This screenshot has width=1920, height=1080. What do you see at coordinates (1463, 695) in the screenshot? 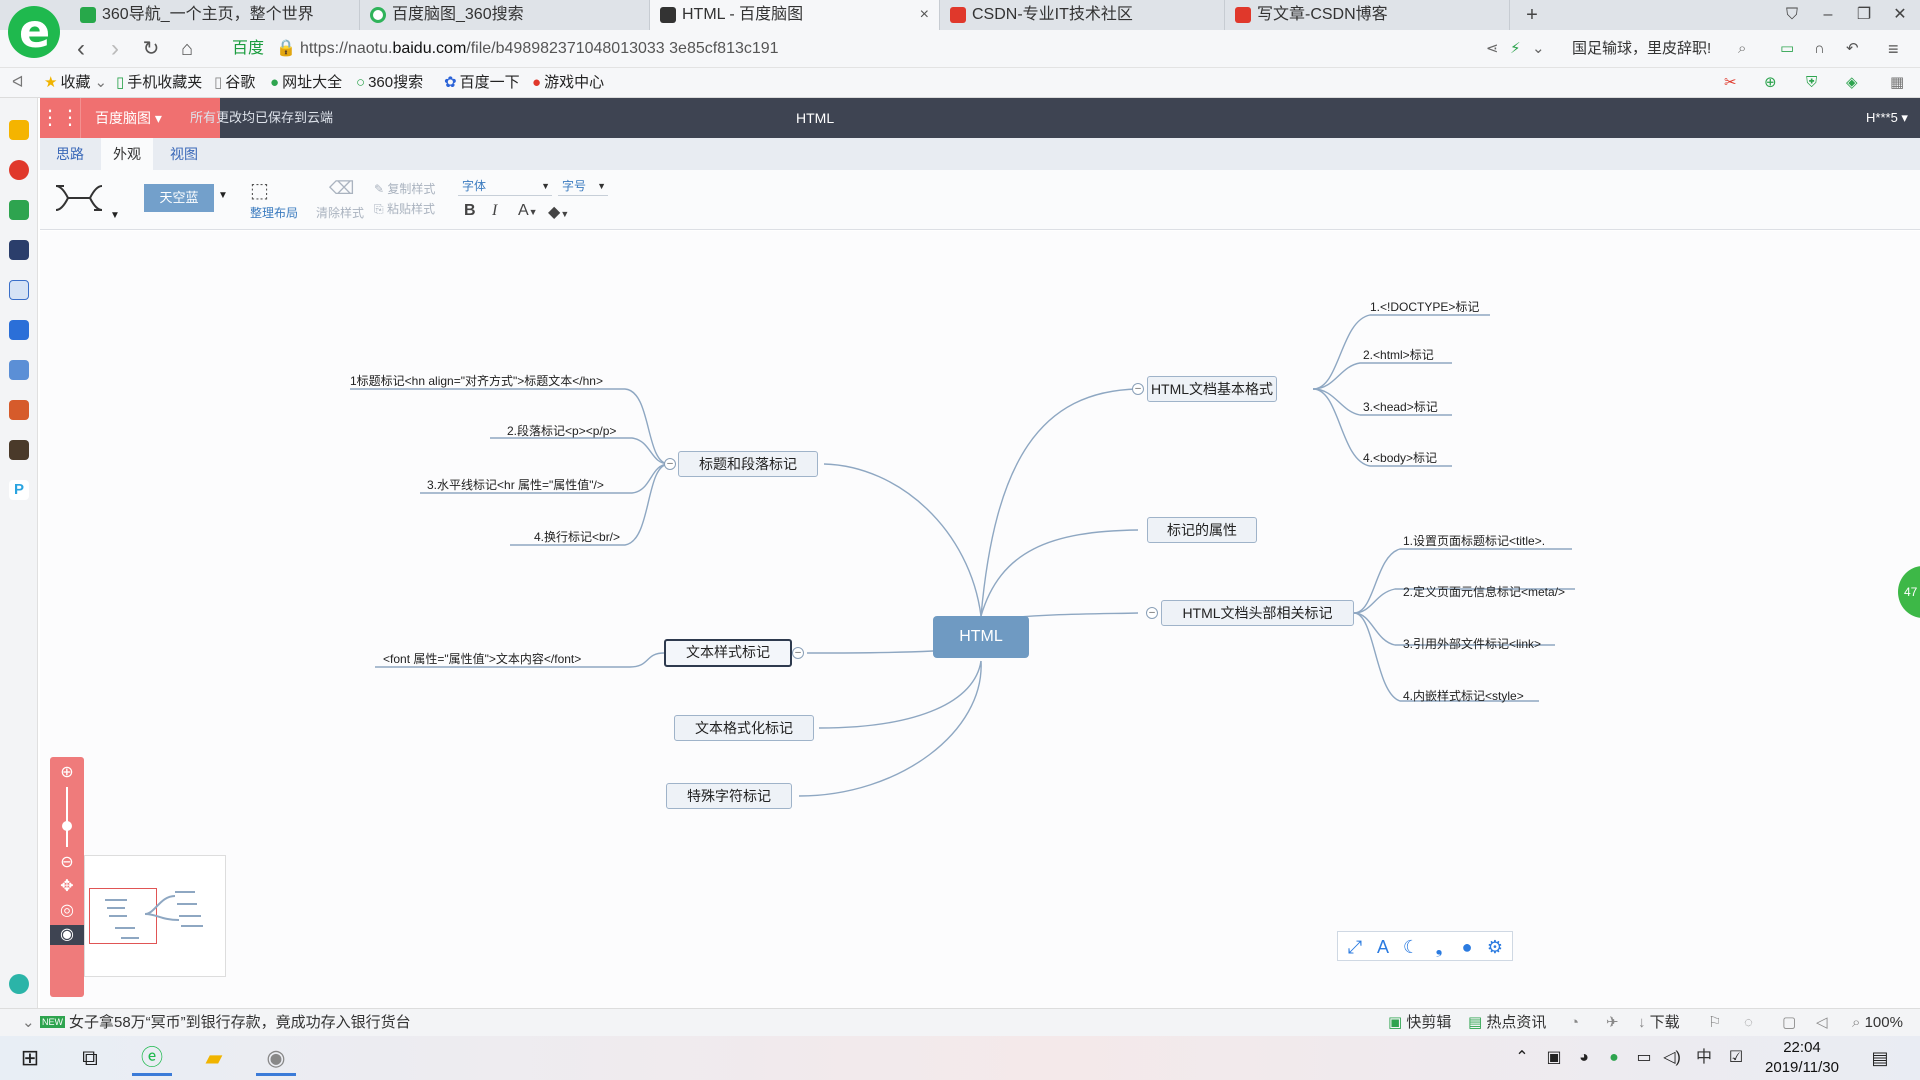
I see `leaf-node: 4.内嵌样式标记<style>` at bounding box center [1463, 695].